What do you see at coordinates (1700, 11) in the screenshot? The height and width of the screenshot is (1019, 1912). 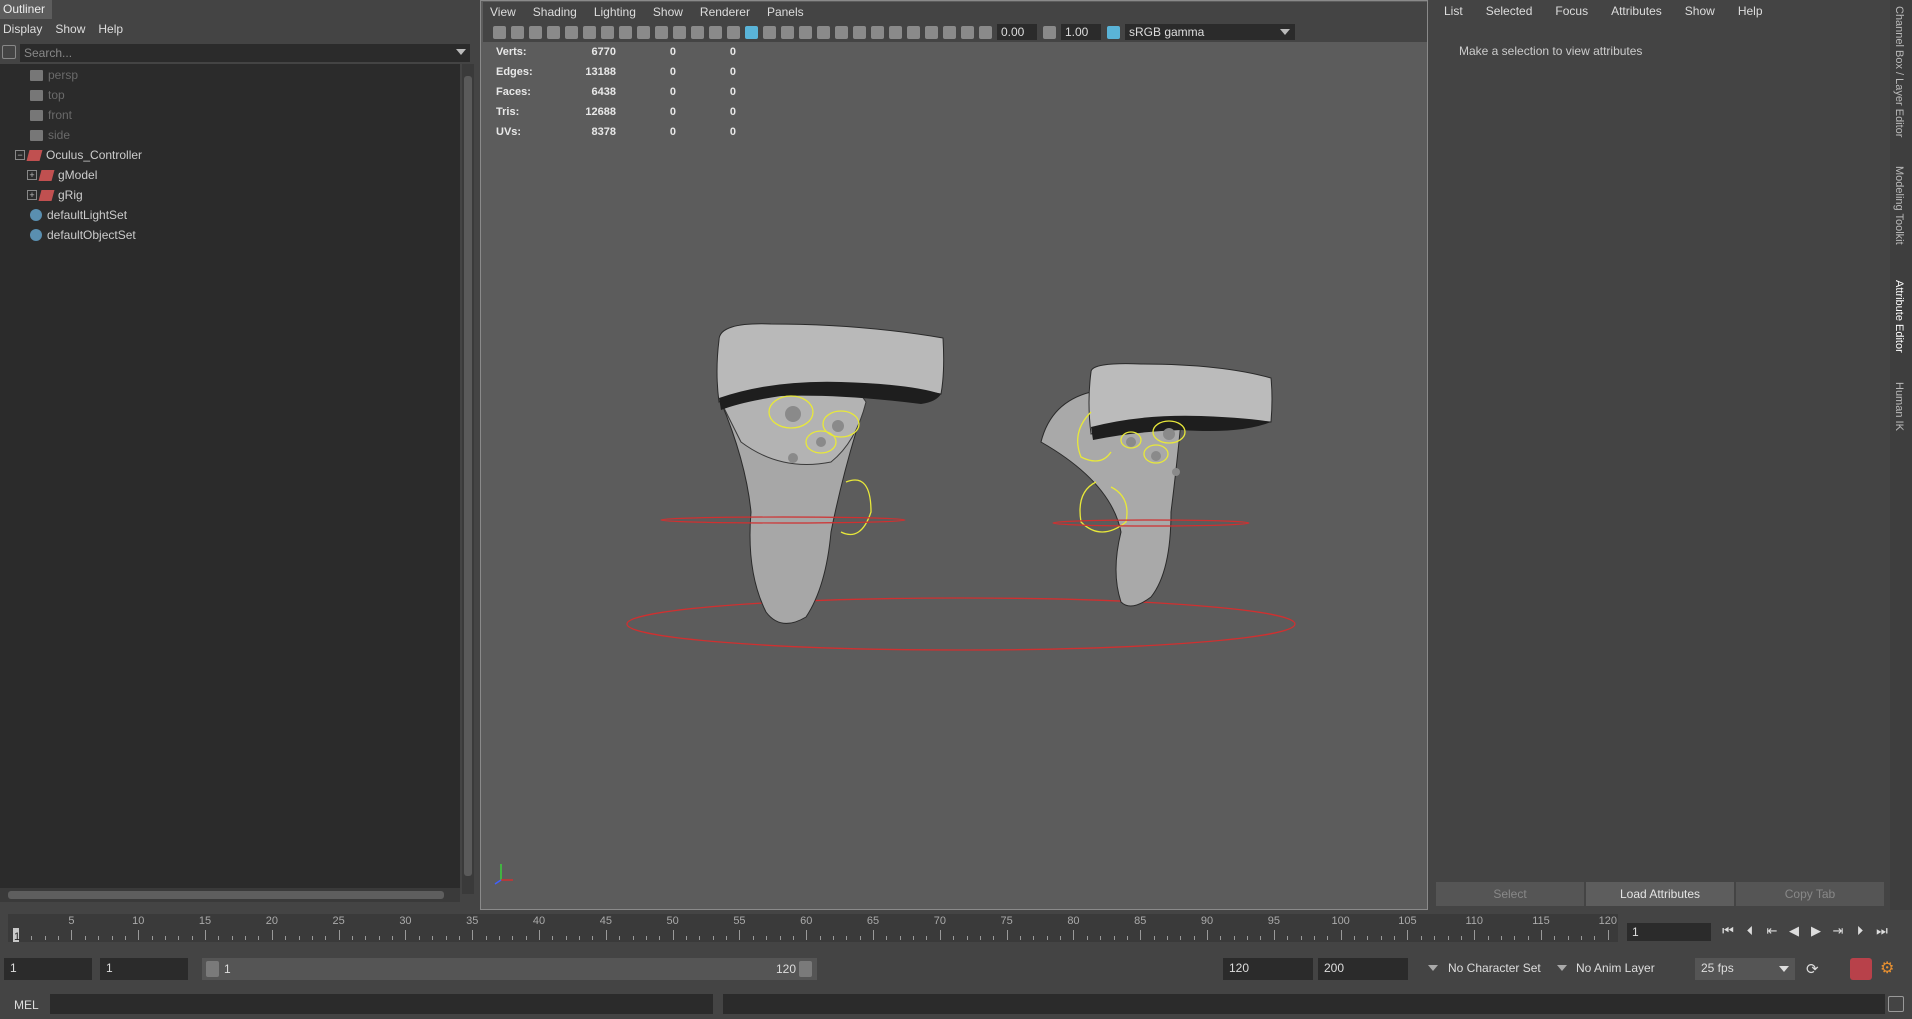 I see `attr-menu-show: Show` at bounding box center [1700, 11].